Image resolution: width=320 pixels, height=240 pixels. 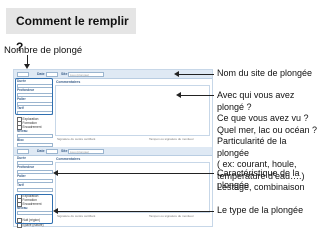 What do you see at coordinates (43, 50) in the screenshot?
I see `dive-count-label: Nombre de plongé` at bounding box center [43, 50].